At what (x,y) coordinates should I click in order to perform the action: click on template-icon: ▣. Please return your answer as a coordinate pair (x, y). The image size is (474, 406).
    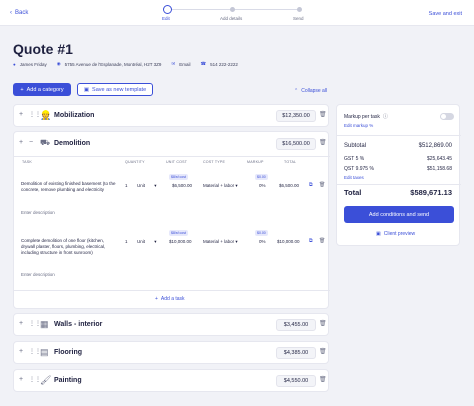
    Looking at the image, I should click on (86, 89).